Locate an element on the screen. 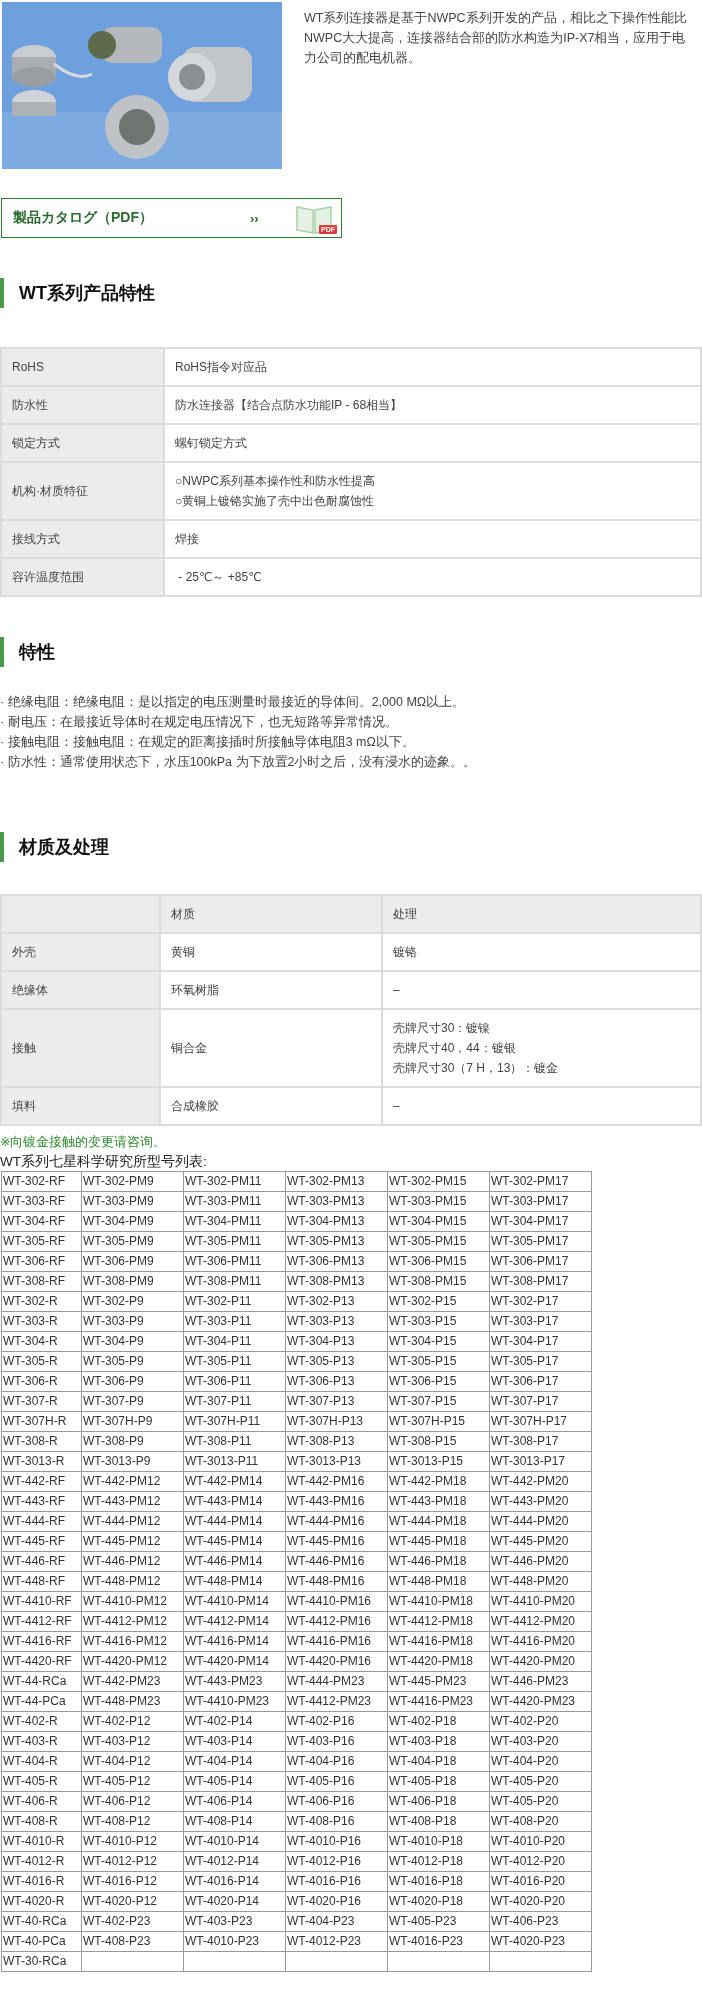  table-cell: WT-304-PM11 is located at coordinates (234, 1221).